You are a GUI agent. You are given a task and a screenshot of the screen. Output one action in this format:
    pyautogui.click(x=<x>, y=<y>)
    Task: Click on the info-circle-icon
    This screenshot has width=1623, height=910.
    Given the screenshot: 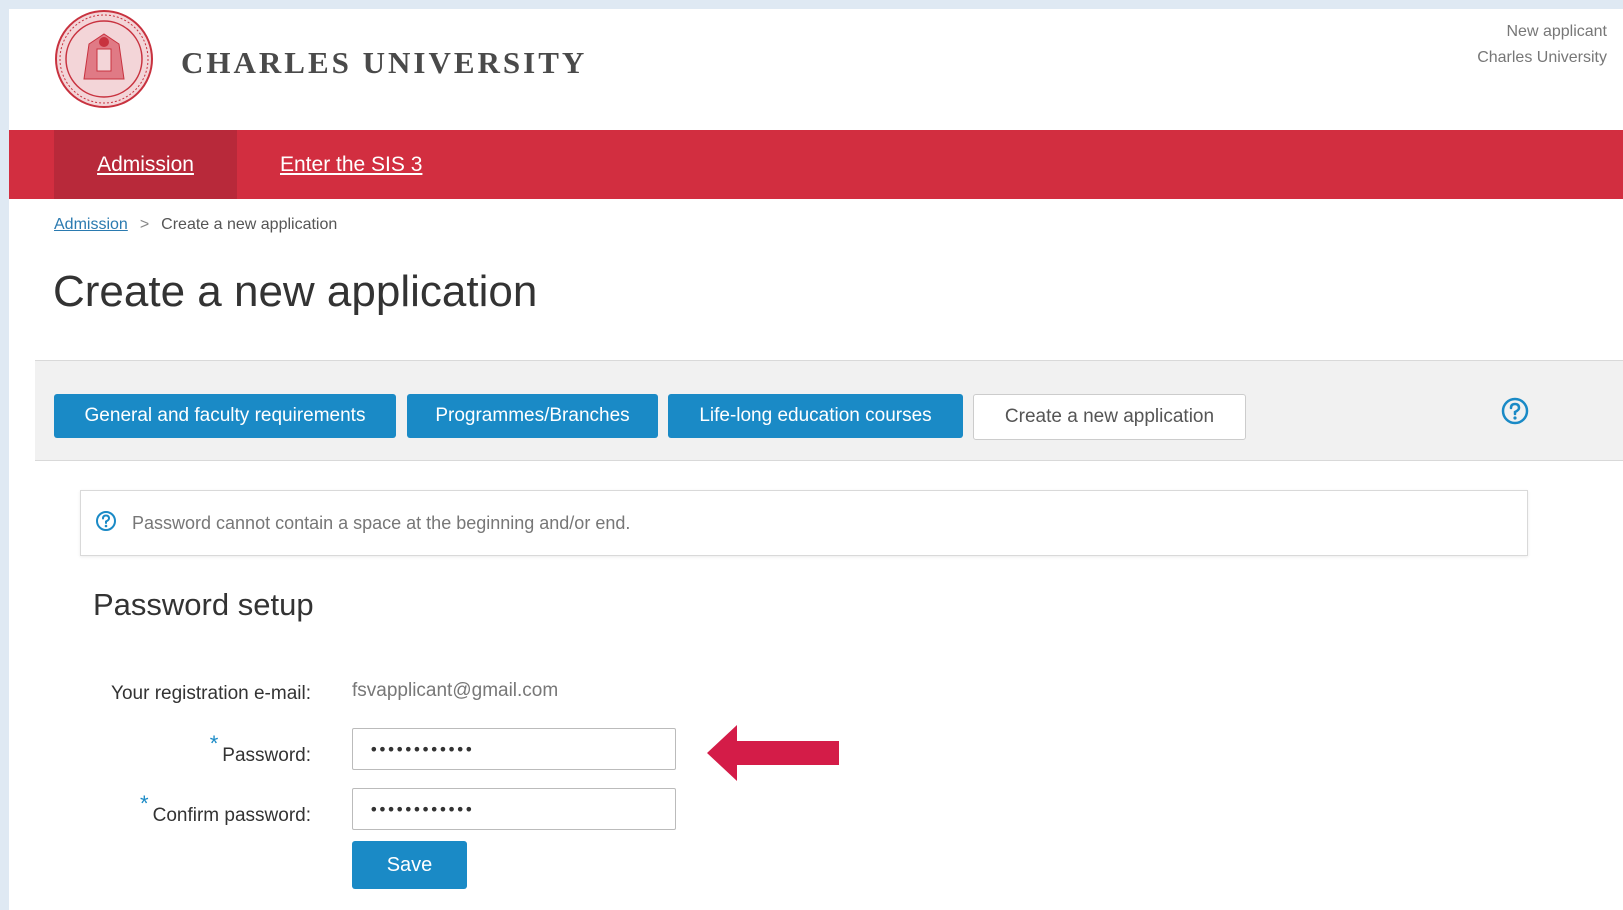 What is the action you would take?
    pyautogui.click(x=106, y=521)
    